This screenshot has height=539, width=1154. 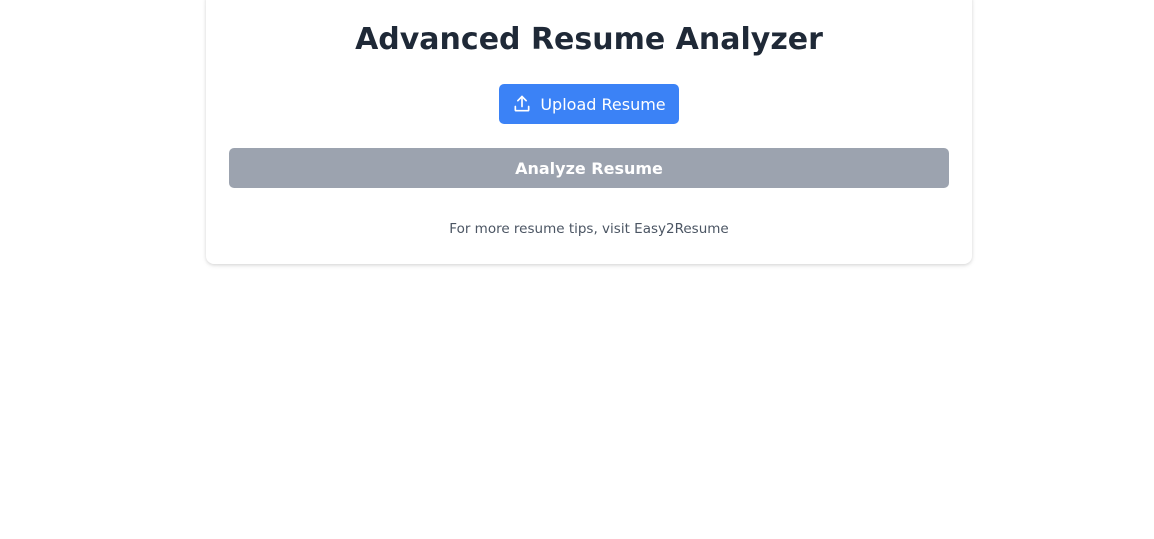 I want to click on upload-resume-button: Upload Resume, so click(x=589, y=104).